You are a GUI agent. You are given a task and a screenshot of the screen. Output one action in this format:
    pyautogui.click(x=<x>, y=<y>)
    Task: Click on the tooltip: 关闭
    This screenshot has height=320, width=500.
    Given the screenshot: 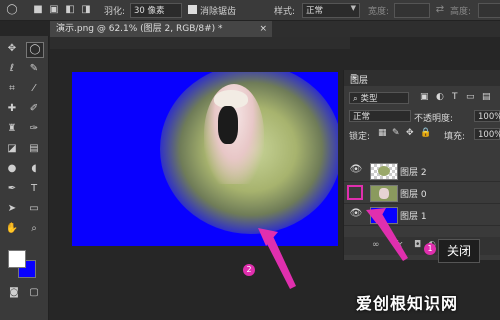 What is the action you would take?
    pyautogui.click(x=459, y=251)
    